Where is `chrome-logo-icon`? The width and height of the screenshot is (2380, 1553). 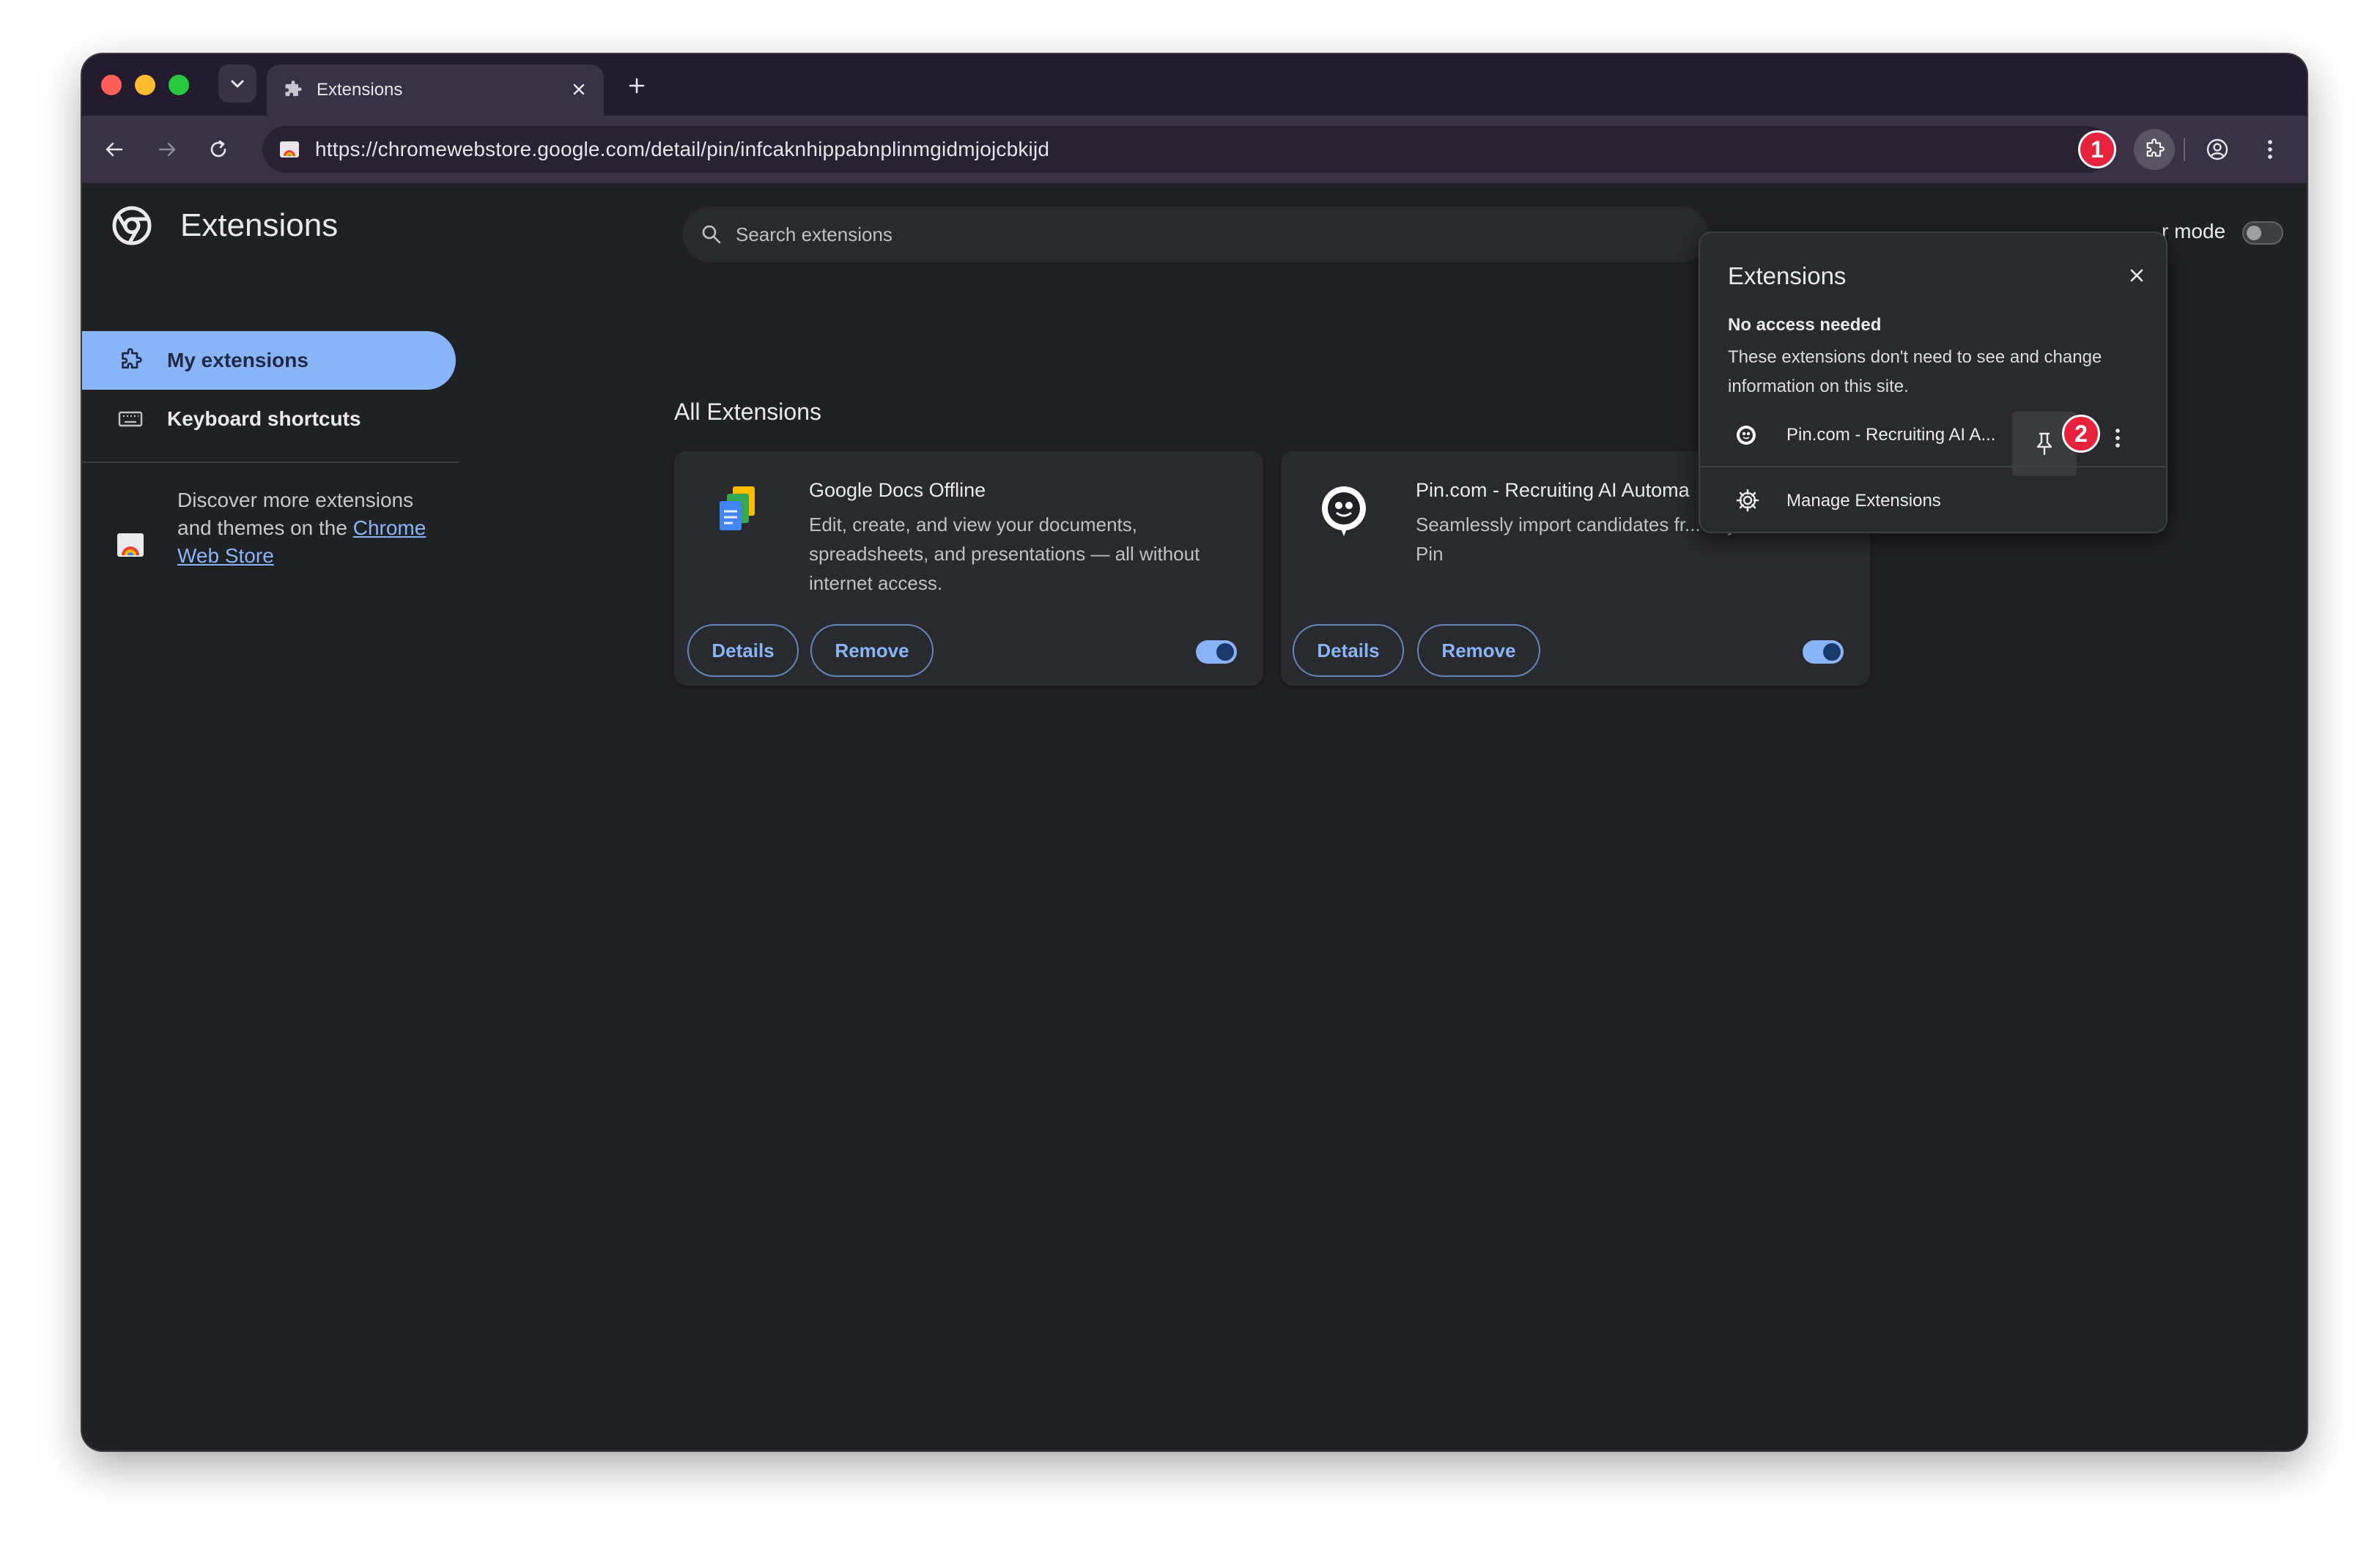 chrome-logo-icon is located at coordinates (132, 225).